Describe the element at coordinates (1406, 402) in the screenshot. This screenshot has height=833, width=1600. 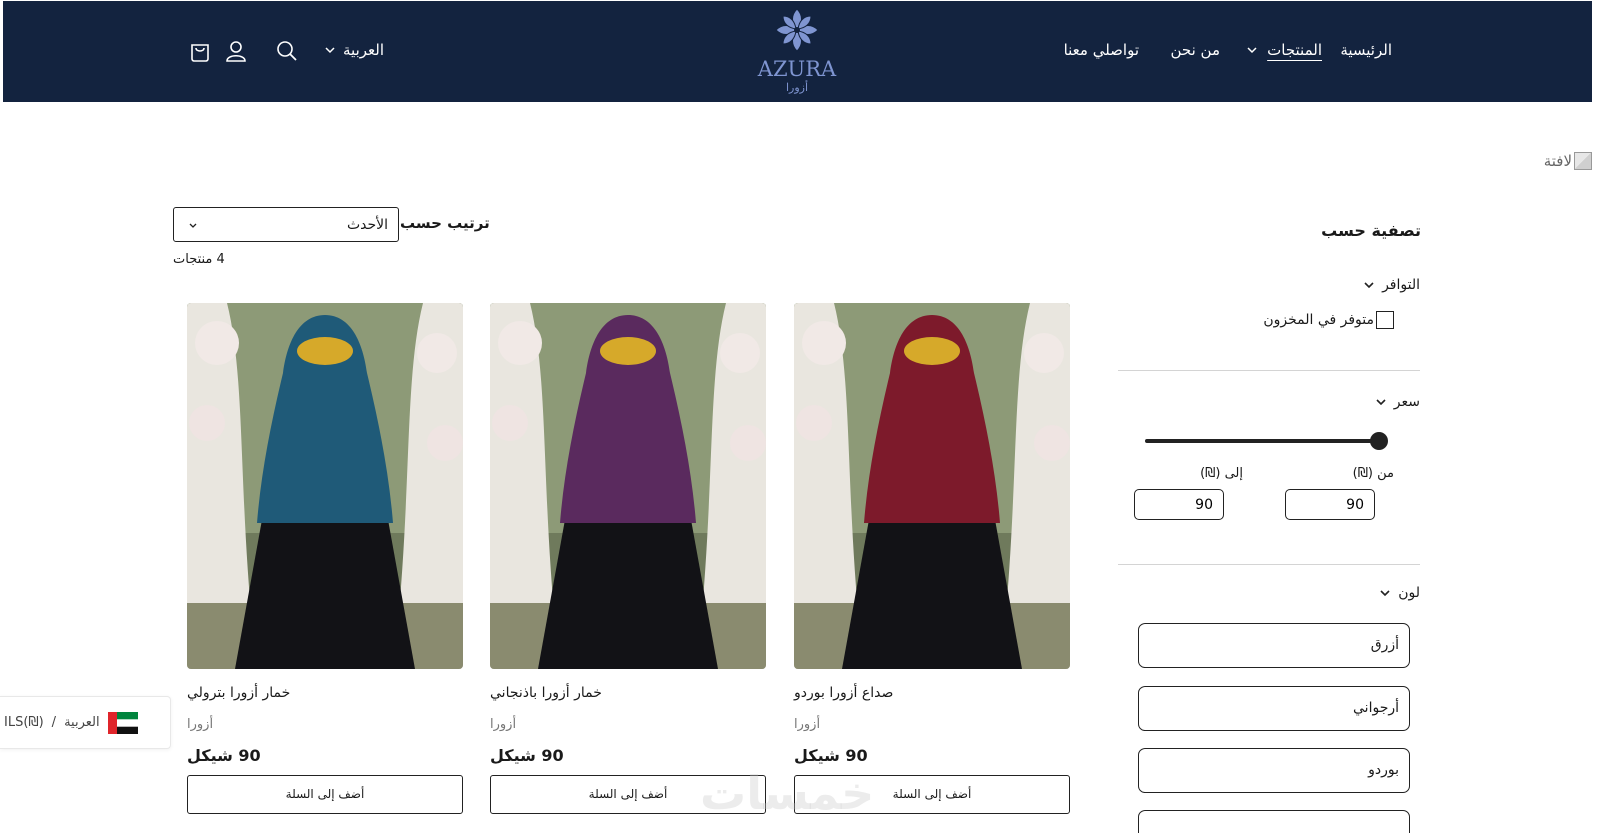
I see `facet-price-label: سعر` at that location.